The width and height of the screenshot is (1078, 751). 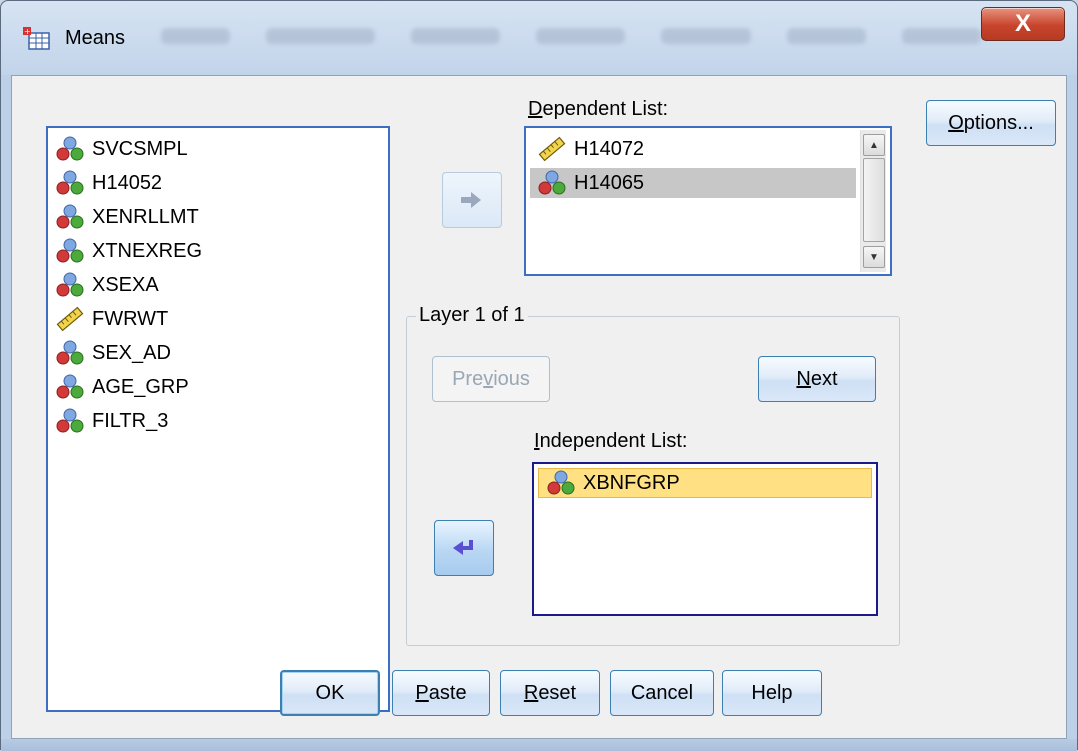 What do you see at coordinates (218, 353) in the screenshot?
I see `variable-list-item: SEX_AD` at bounding box center [218, 353].